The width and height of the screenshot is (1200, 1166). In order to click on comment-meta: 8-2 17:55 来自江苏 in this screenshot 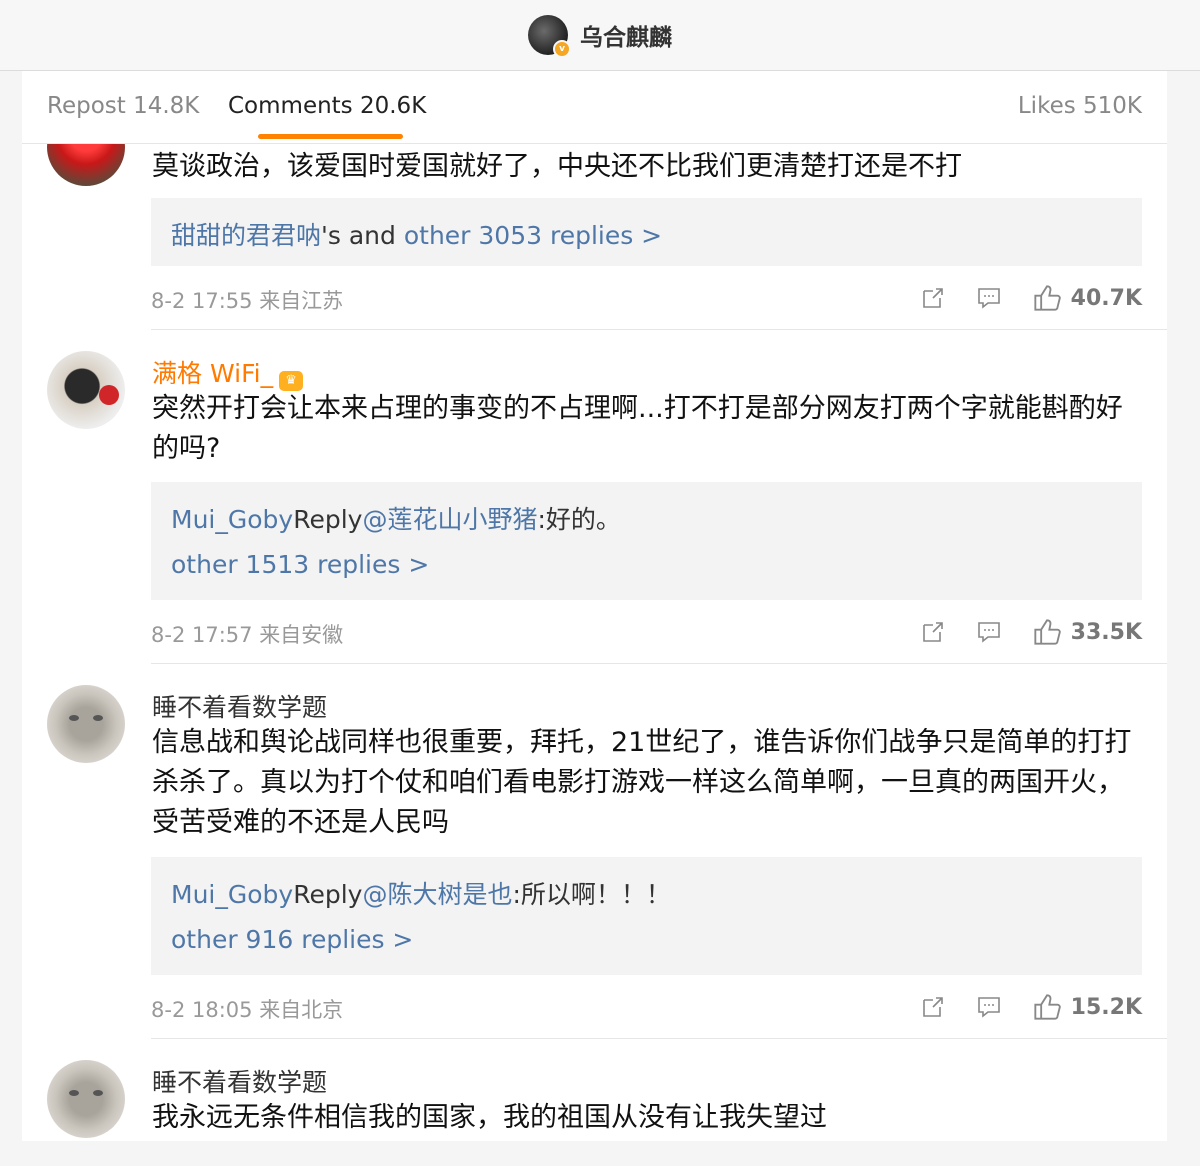, I will do `click(247, 300)`.